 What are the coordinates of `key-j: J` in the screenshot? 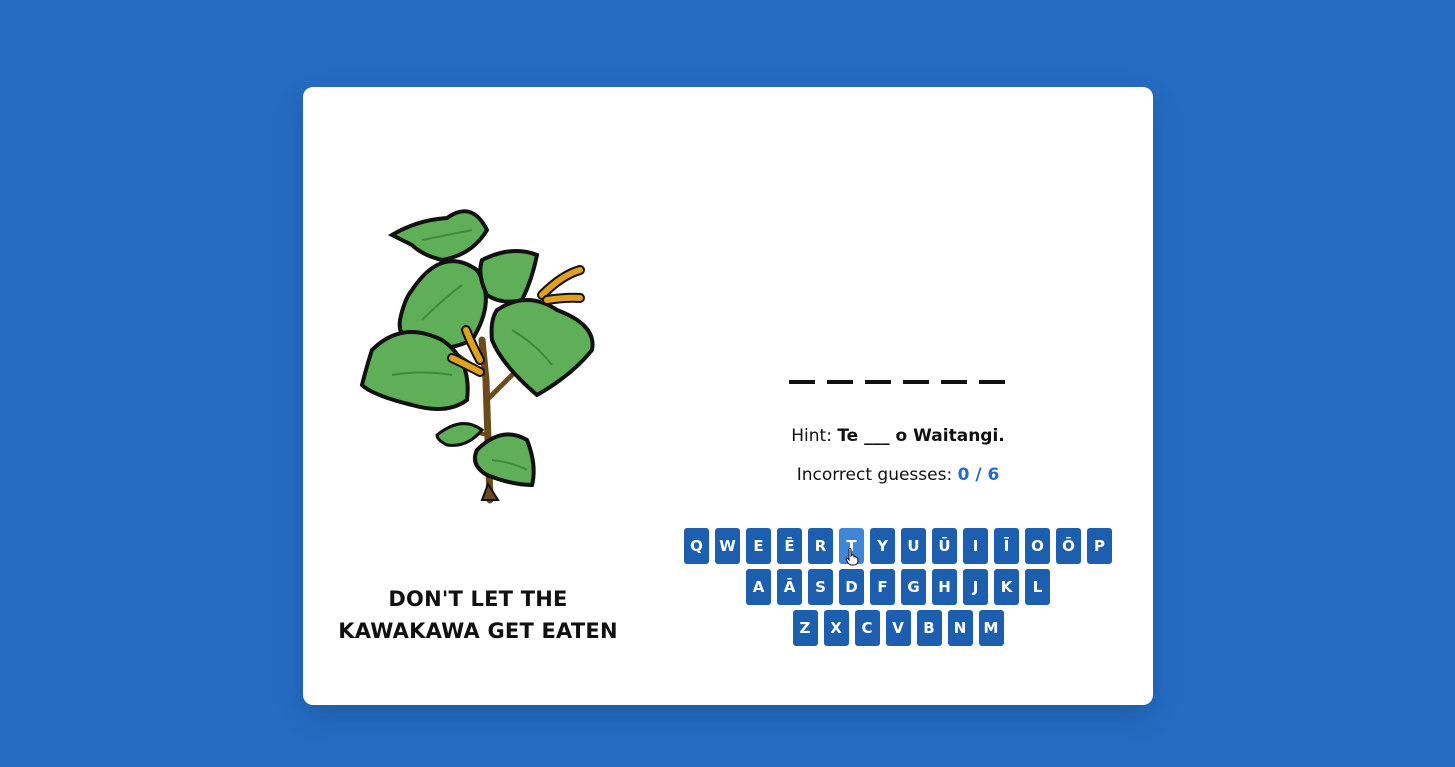 It's located at (975, 587).